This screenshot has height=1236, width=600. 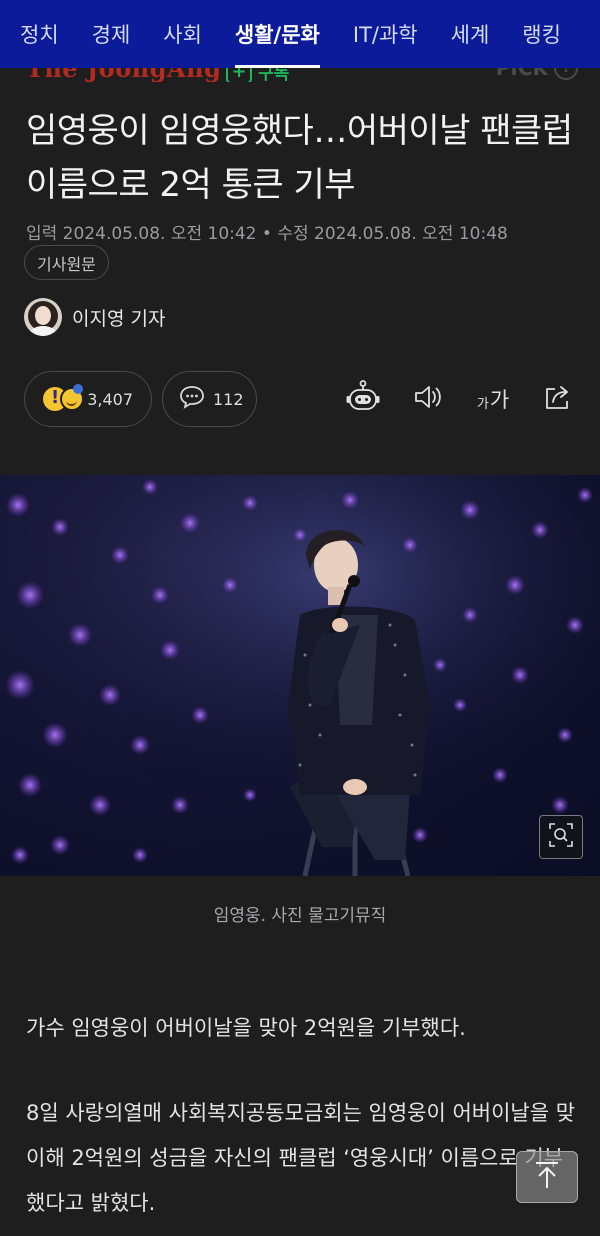 What do you see at coordinates (111, 34) in the screenshot?
I see `nav-item-economy: 경제` at bounding box center [111, 34].